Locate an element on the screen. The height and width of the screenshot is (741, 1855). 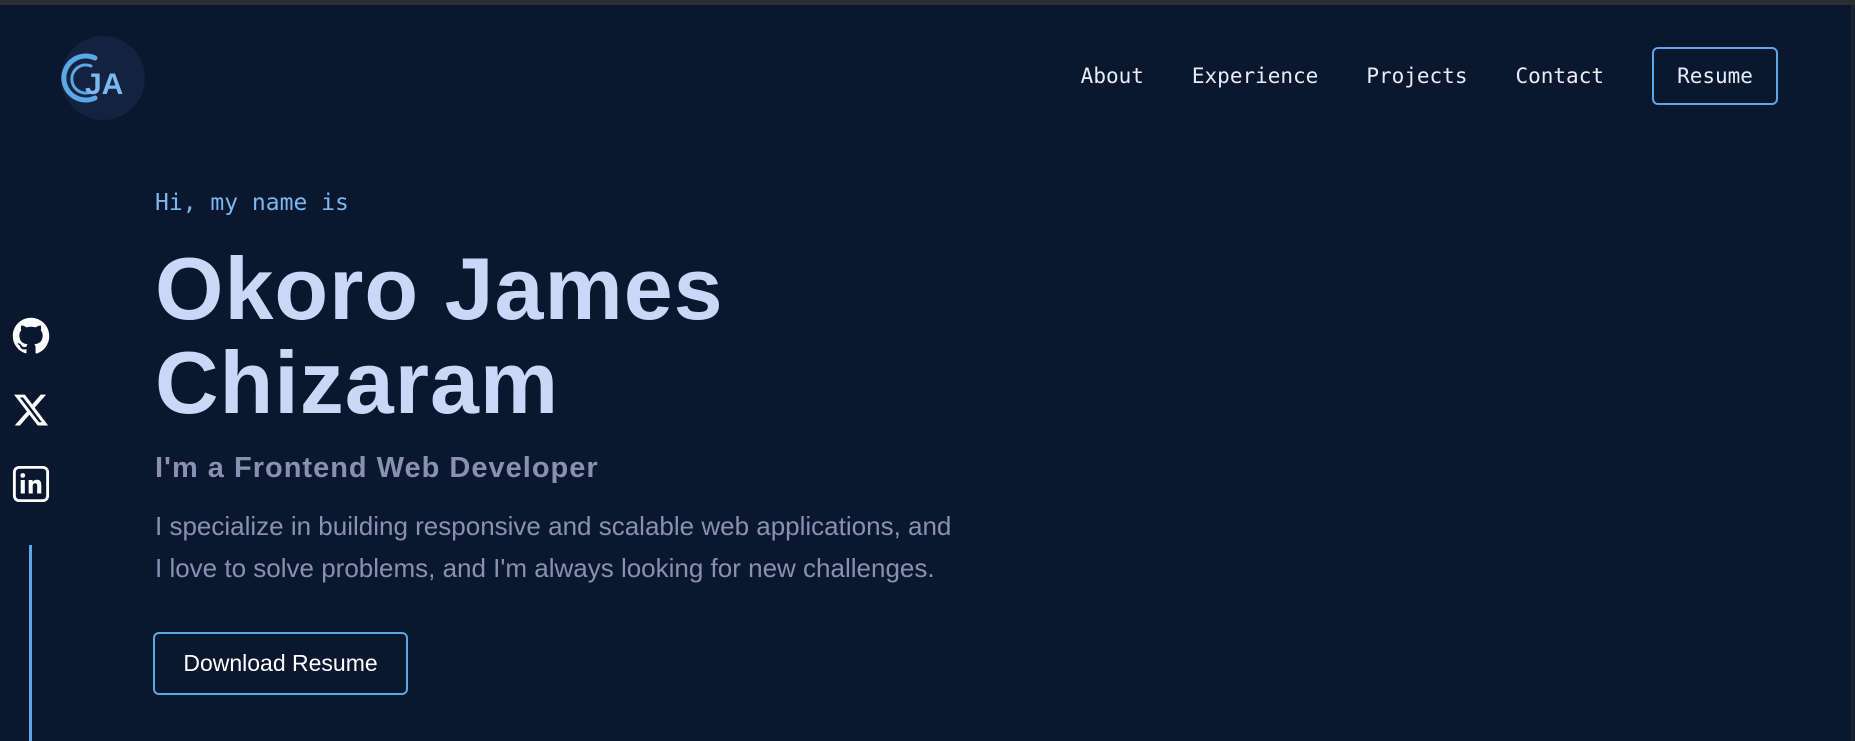
nav-link-experience: Experience is located at coordinates (1255, 76).